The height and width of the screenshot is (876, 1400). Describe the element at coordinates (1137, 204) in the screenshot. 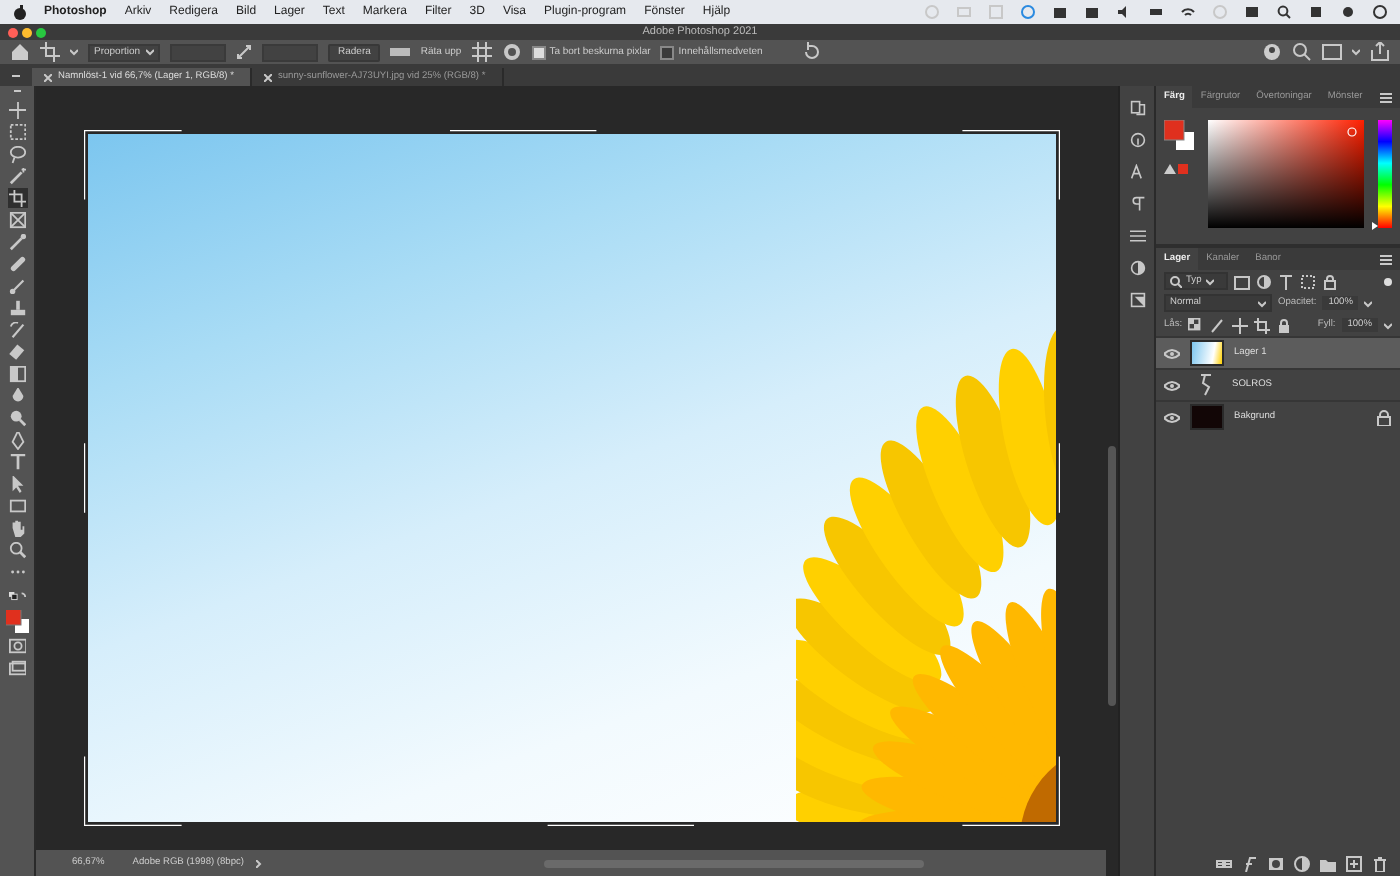

I see `paragraph-icon` at that location.